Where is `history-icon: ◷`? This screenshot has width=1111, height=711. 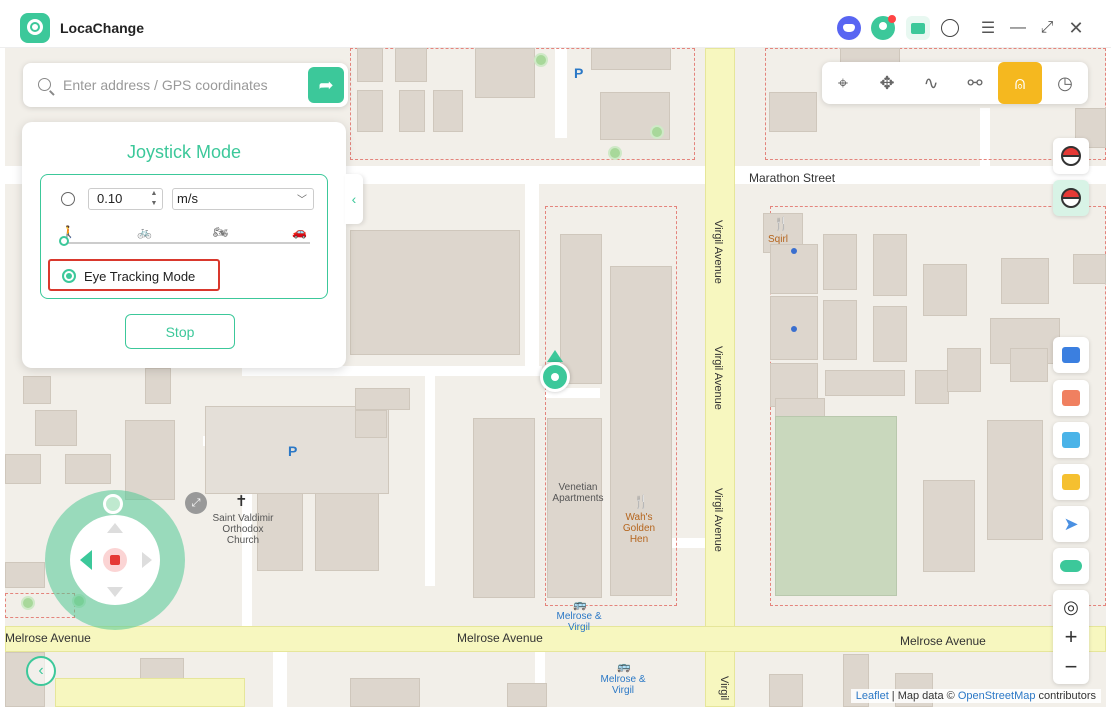 history-icon: ◷ is located at coordinates (1065, 82).